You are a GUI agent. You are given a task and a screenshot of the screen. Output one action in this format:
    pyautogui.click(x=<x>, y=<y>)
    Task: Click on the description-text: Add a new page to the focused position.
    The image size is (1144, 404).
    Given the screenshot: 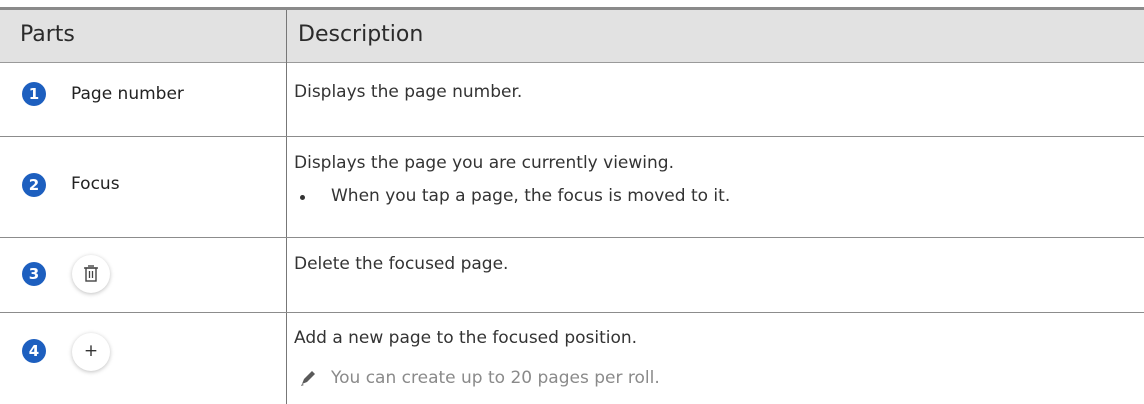 What is the action you would take?
    pyautogui.click(x=466, y=338)
    